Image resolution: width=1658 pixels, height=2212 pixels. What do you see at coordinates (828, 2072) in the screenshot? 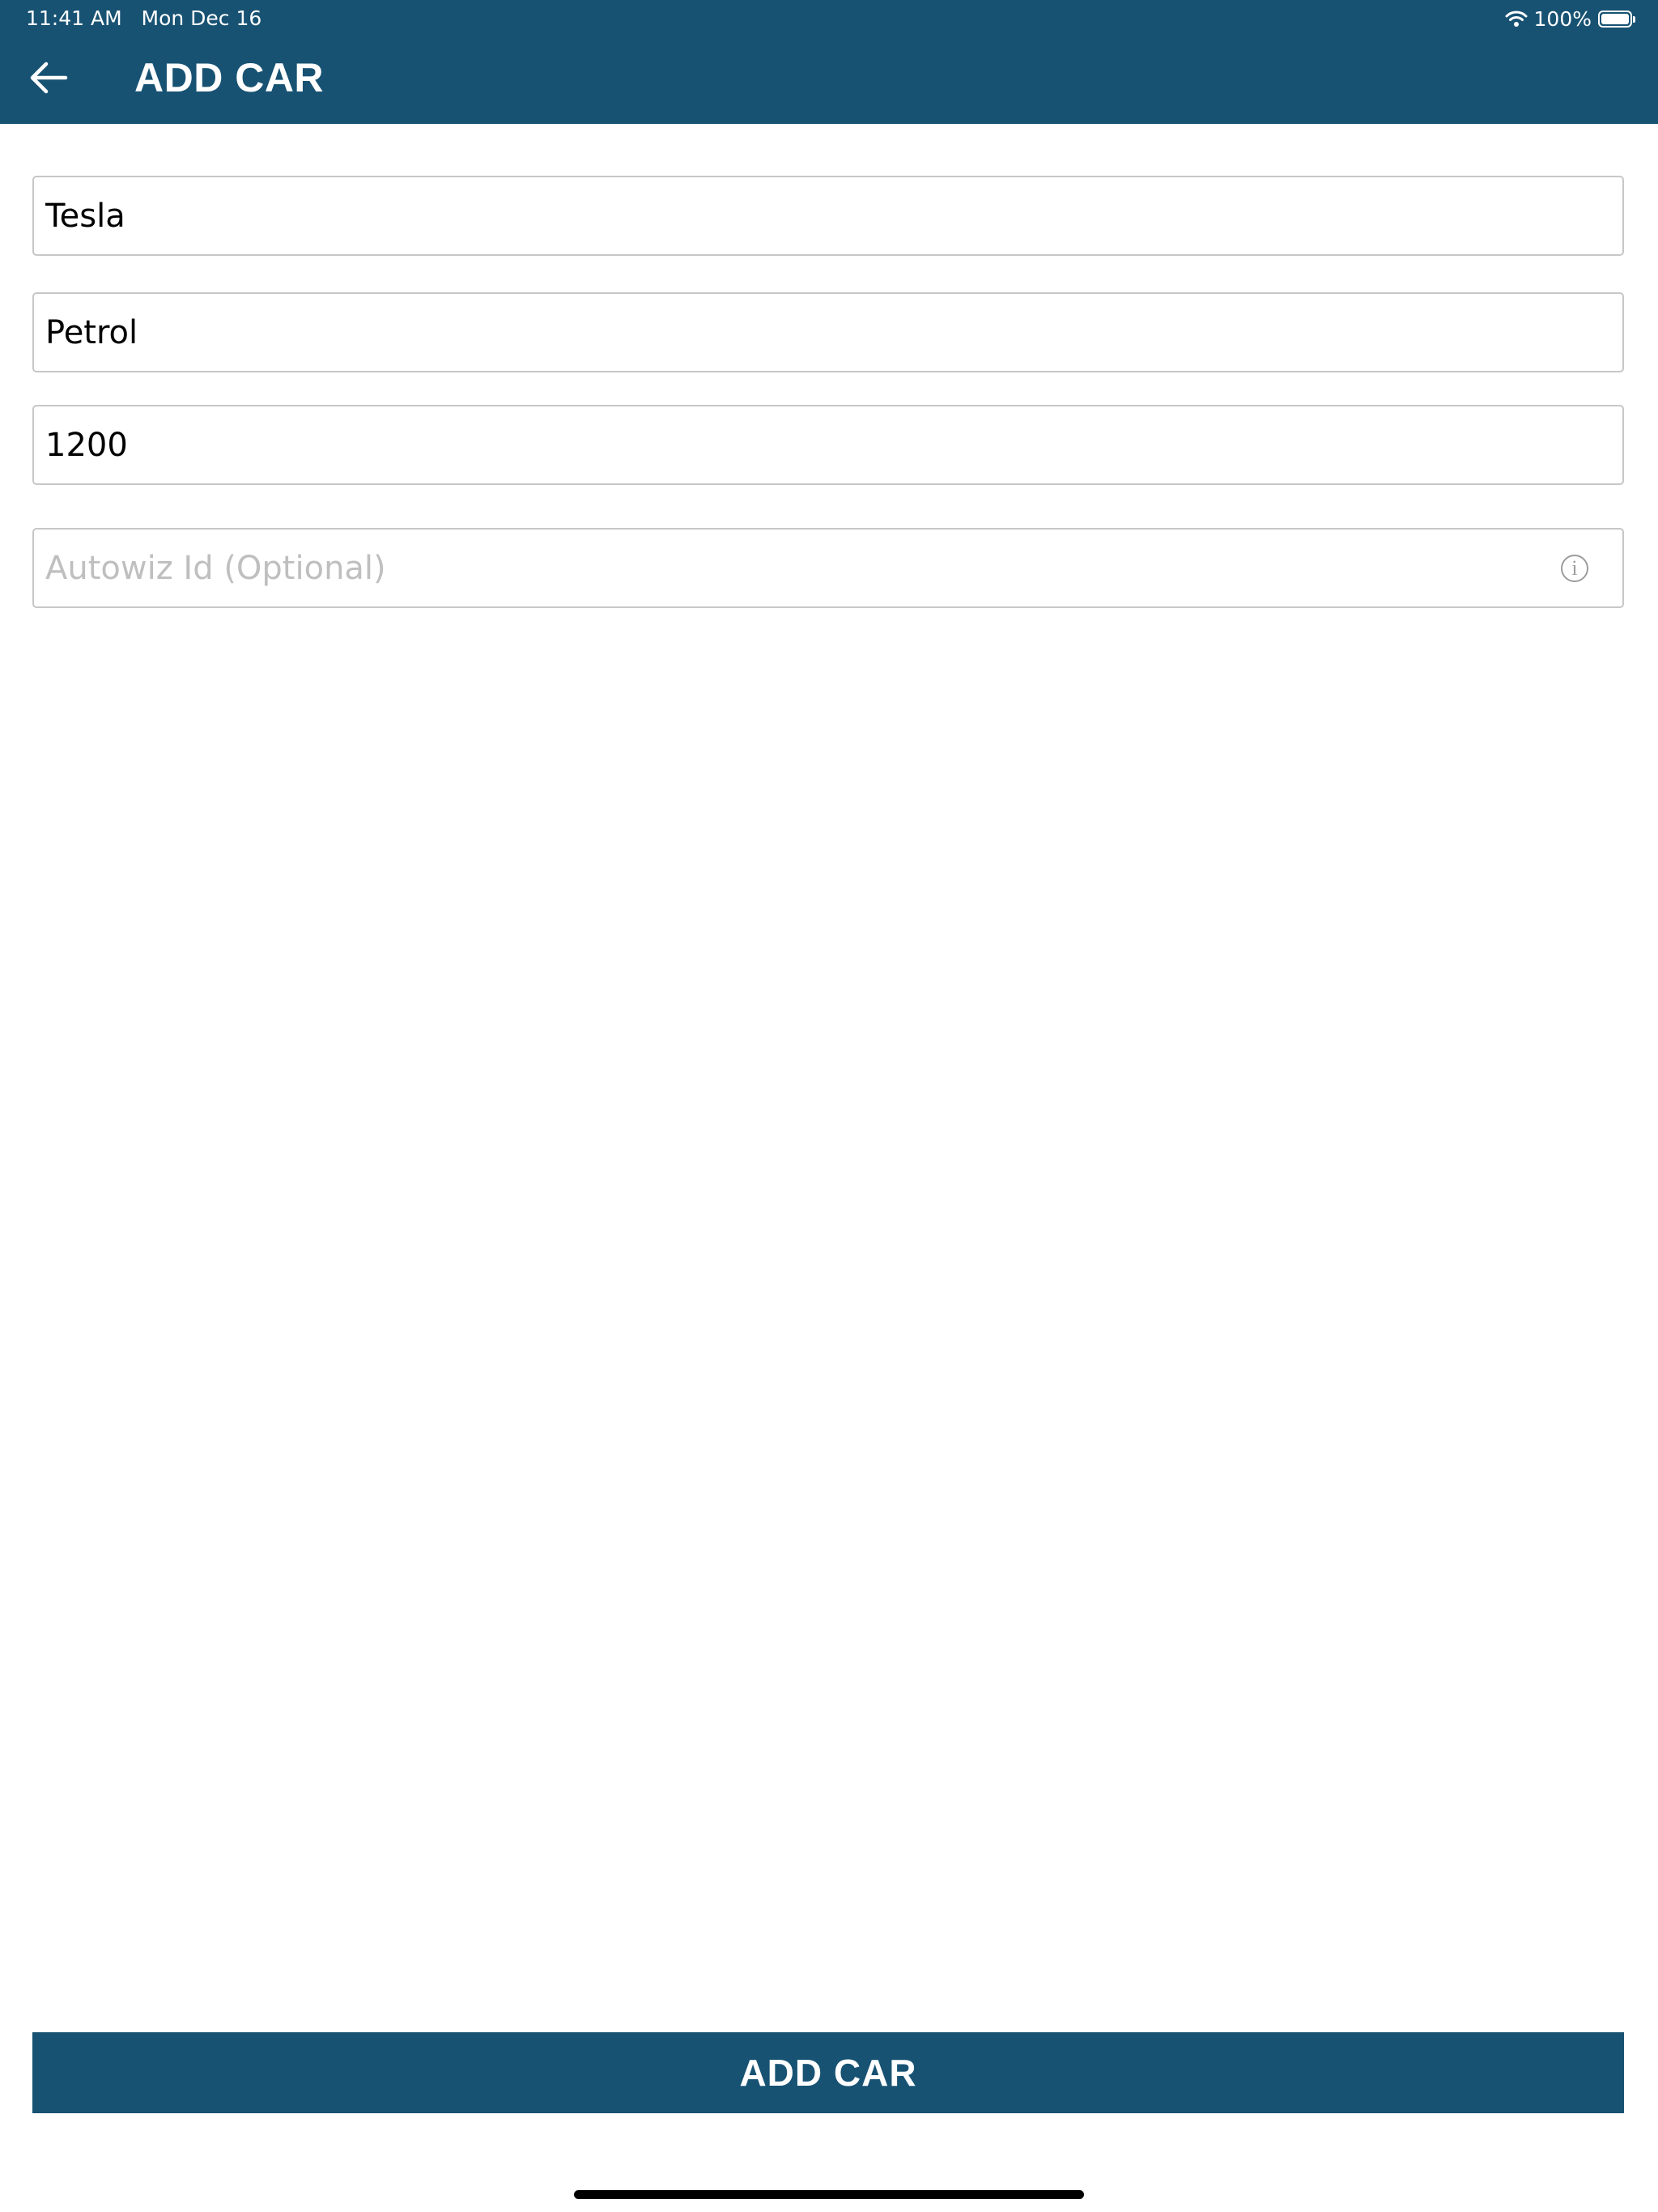
I see `add-car-button: ADD CAR` at bounding box center [828, 2072].